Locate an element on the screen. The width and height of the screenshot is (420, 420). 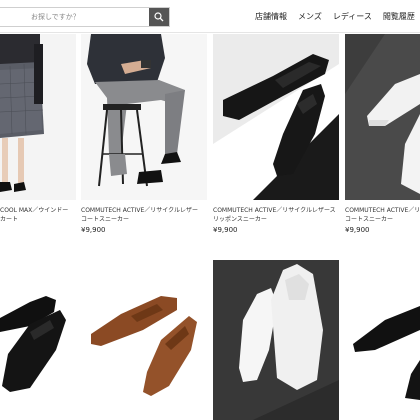
nav-mens: メンズ is located at coordinates (310, 16).